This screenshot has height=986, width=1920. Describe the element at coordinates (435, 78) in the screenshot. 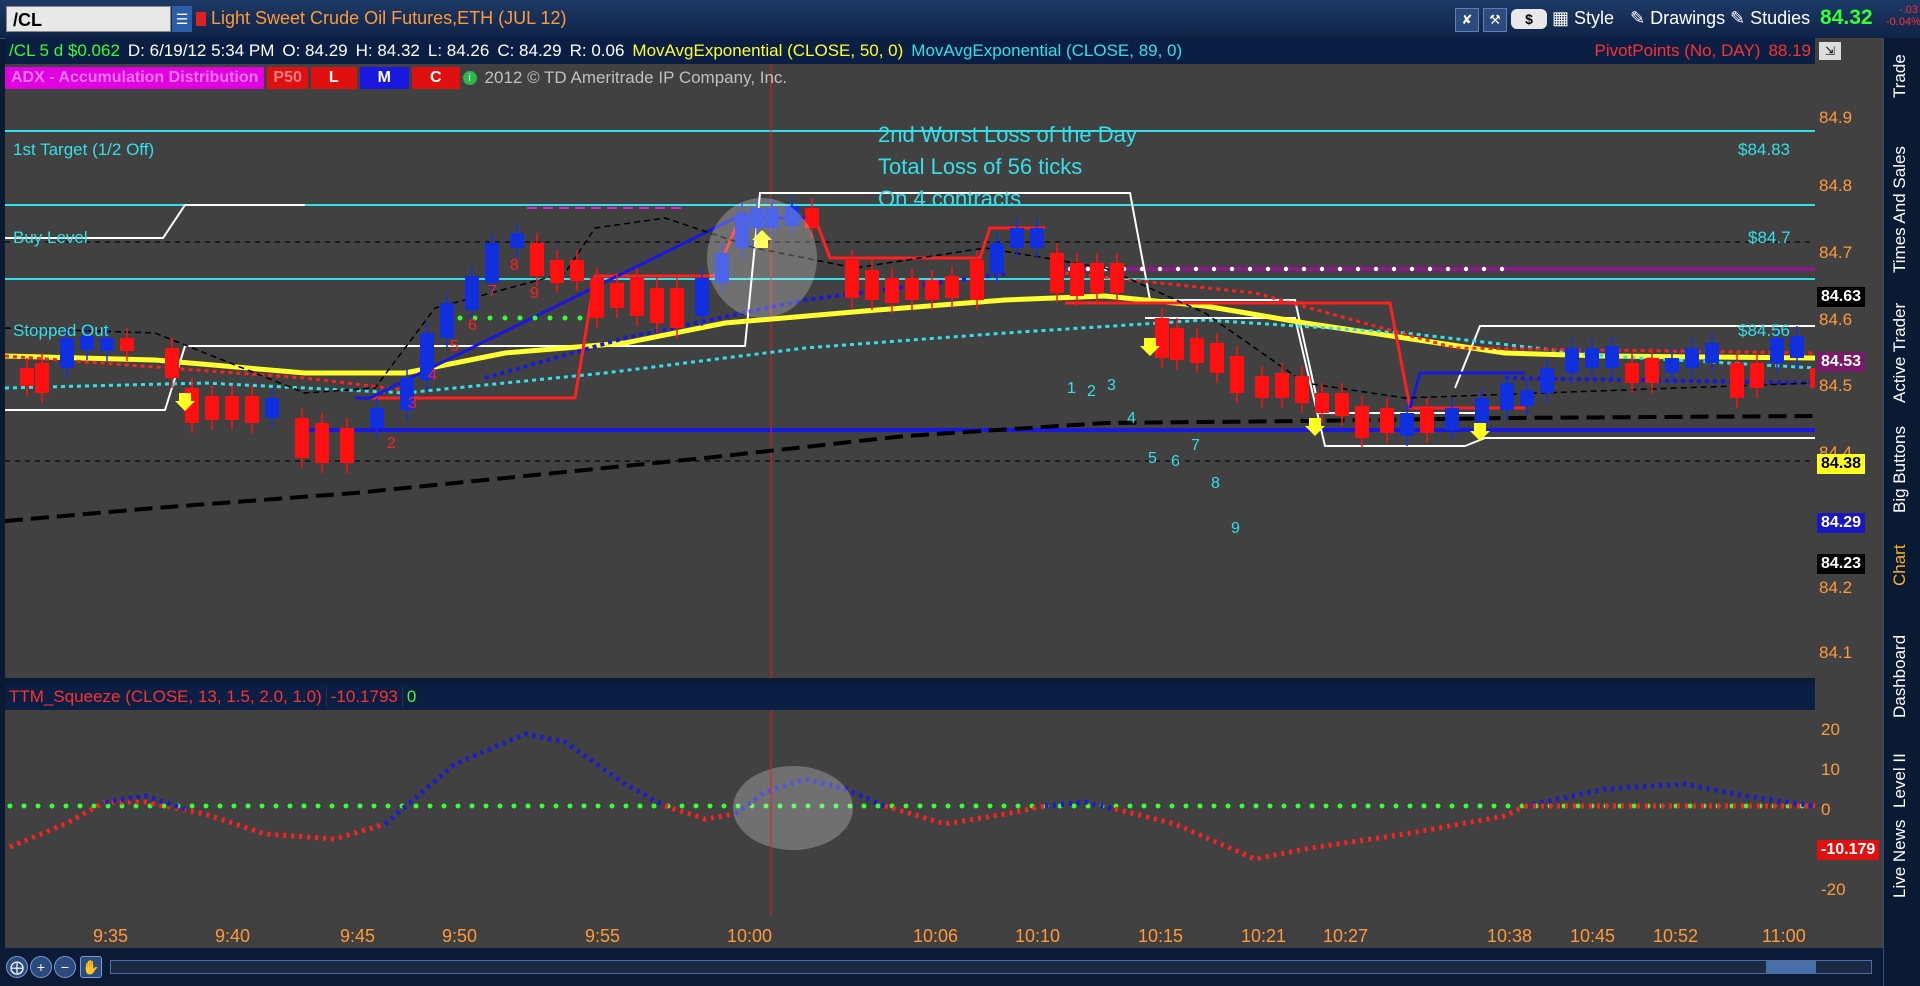

I see `c-badge: C` at that location.